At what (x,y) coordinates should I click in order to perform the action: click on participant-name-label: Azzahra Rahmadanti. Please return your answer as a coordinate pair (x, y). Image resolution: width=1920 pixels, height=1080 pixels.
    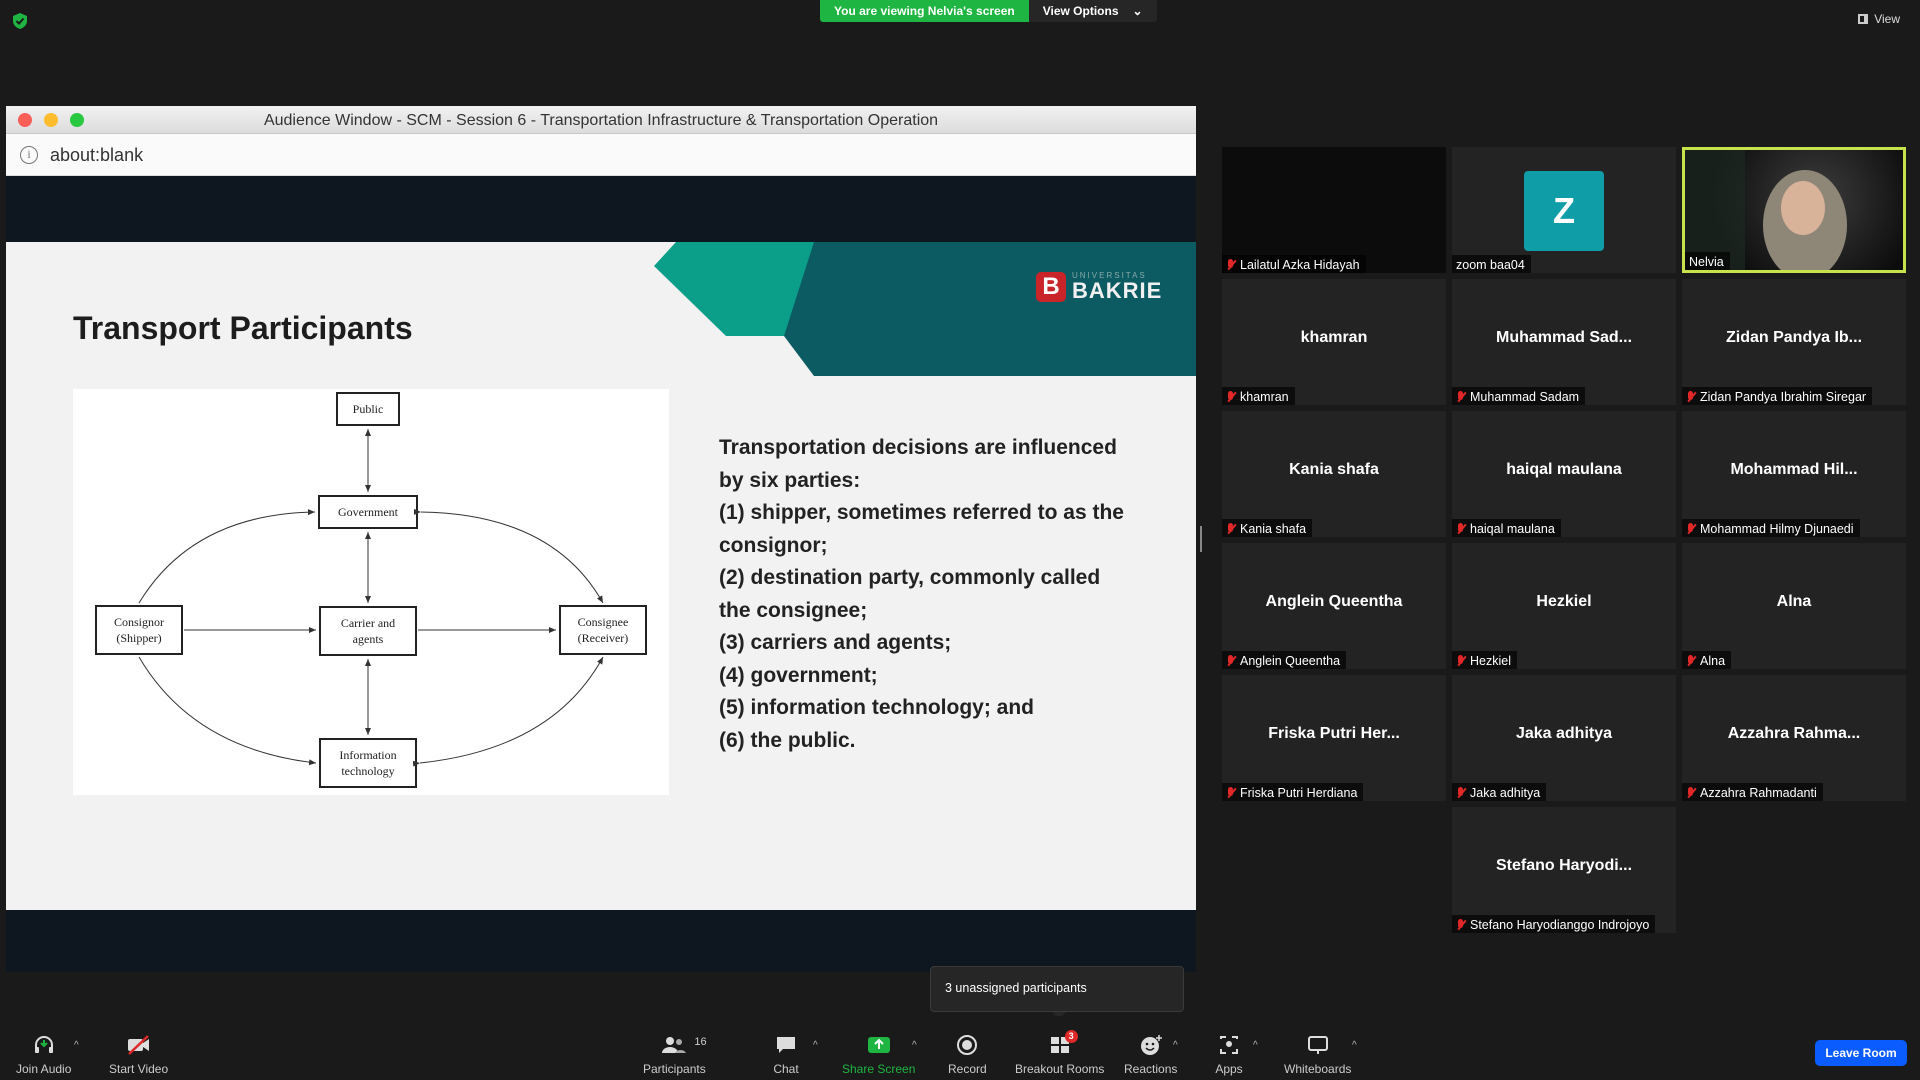
    Looking at the image, I should click on (1752, 792).